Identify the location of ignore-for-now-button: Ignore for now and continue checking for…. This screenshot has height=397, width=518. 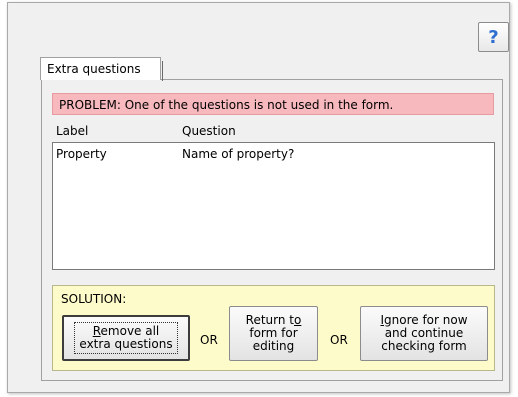
(424, 333).